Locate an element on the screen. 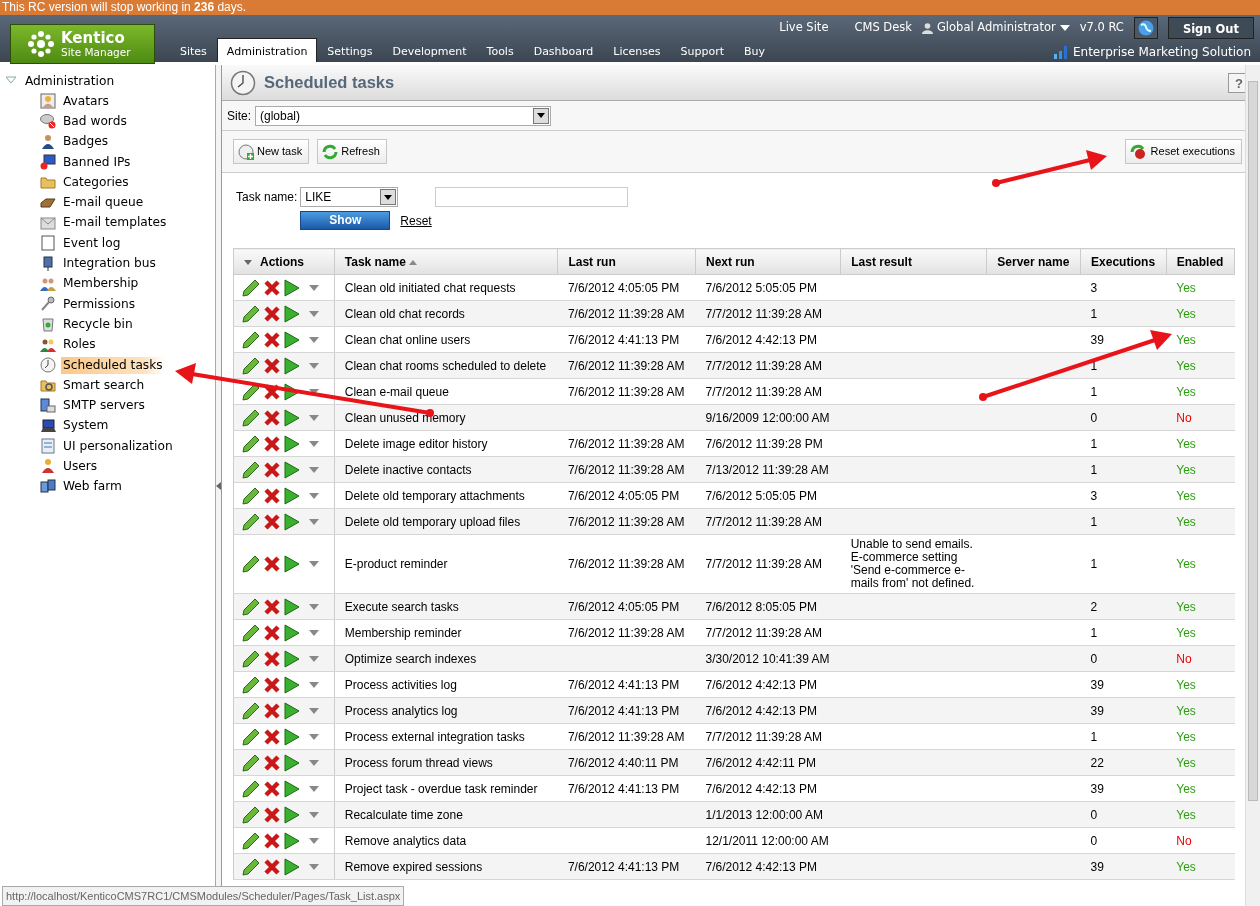 This screenshot has height=906, width=1260. sidebar-item: UI personalization is located at coordinates (118, 446).